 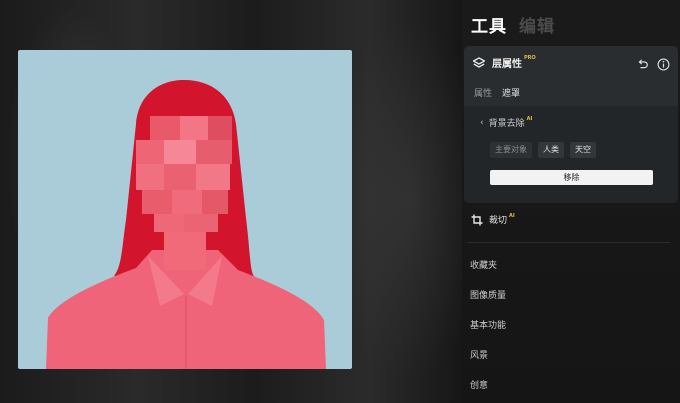 I want to click on crop-label: 裁切, so click(x=498, y=221).